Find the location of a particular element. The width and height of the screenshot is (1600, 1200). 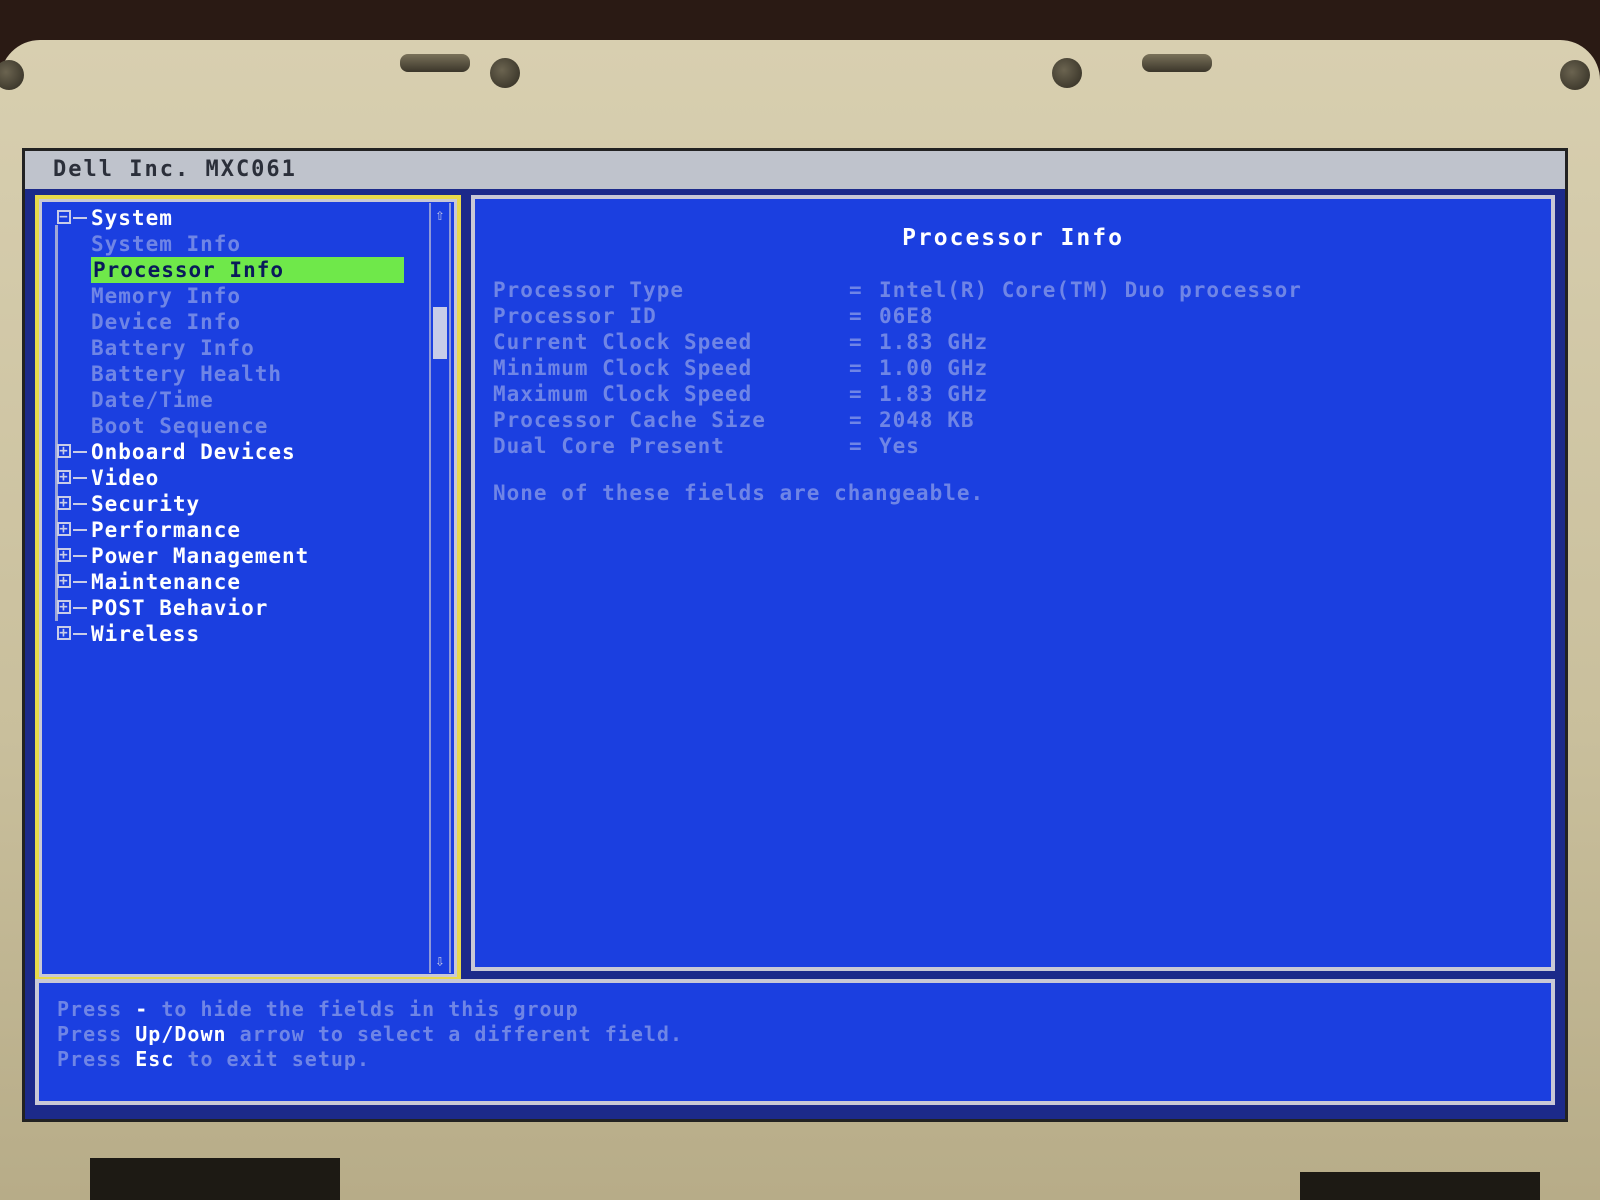

info-key: Processor Type is located at coordinates (589, 290).